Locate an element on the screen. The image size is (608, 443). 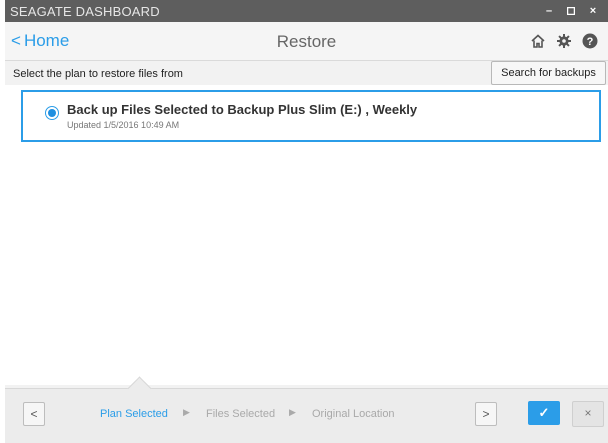
gear-icon is located at coordinates (564, 41).